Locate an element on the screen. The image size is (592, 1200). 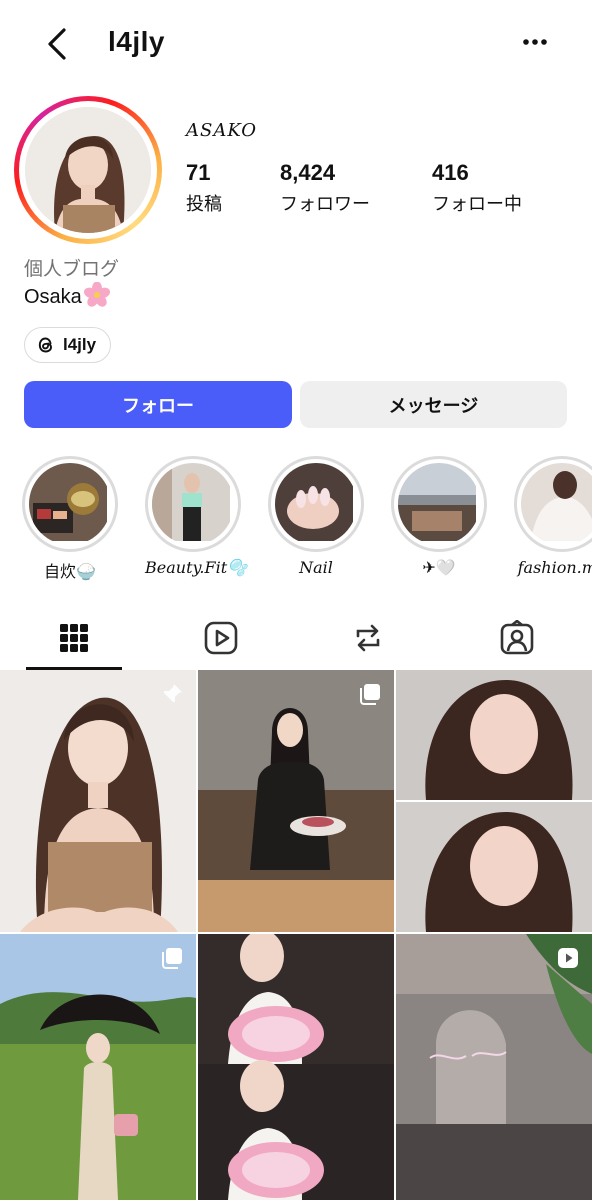
chevron-left-icon is located at coordinates (57, 44).